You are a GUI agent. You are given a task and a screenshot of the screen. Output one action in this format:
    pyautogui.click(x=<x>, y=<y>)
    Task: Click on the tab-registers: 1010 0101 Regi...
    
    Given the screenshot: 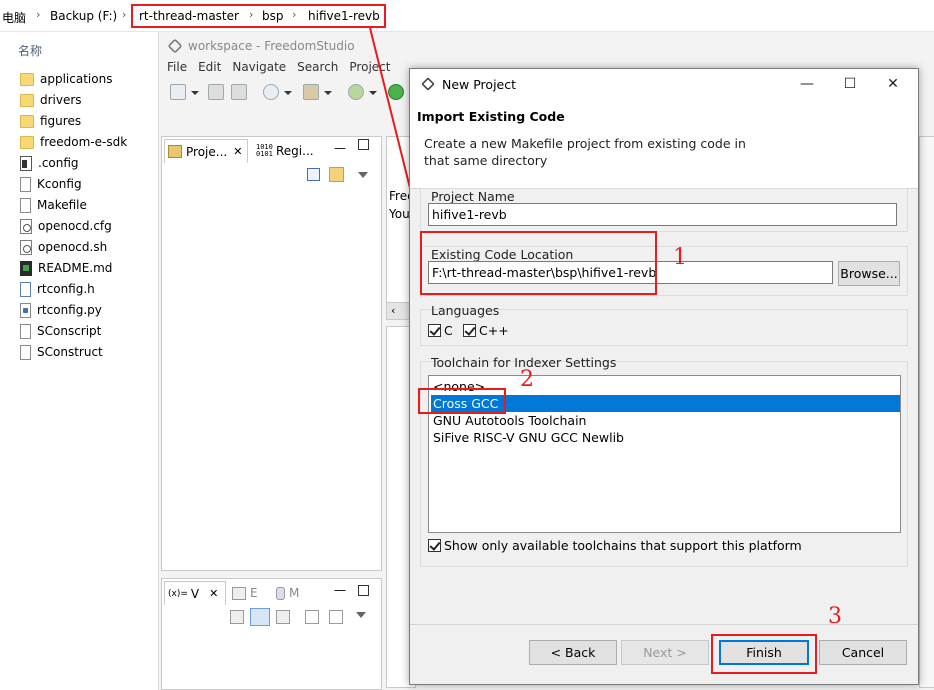 What is the action you would take?
    pyautogui.click(x=284, y=151)
    